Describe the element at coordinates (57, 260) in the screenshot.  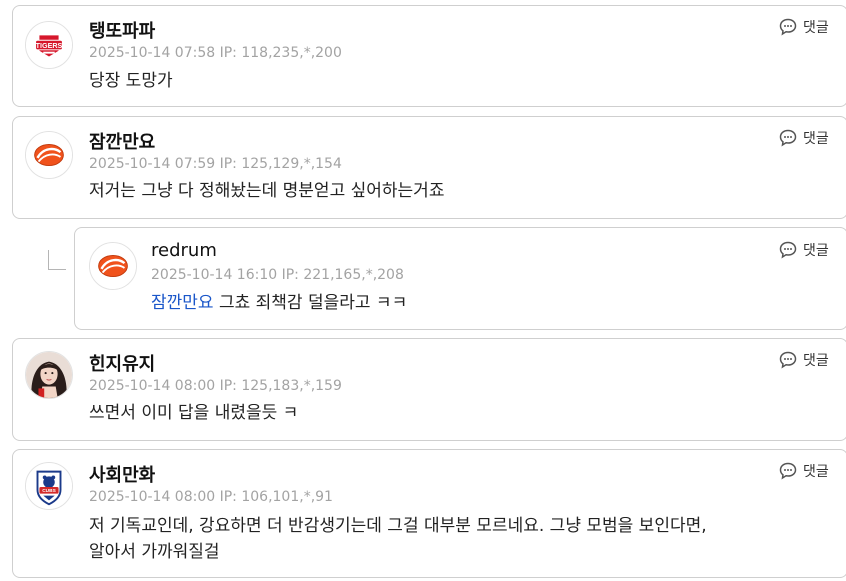
I see `reply-branch-line` at that location.